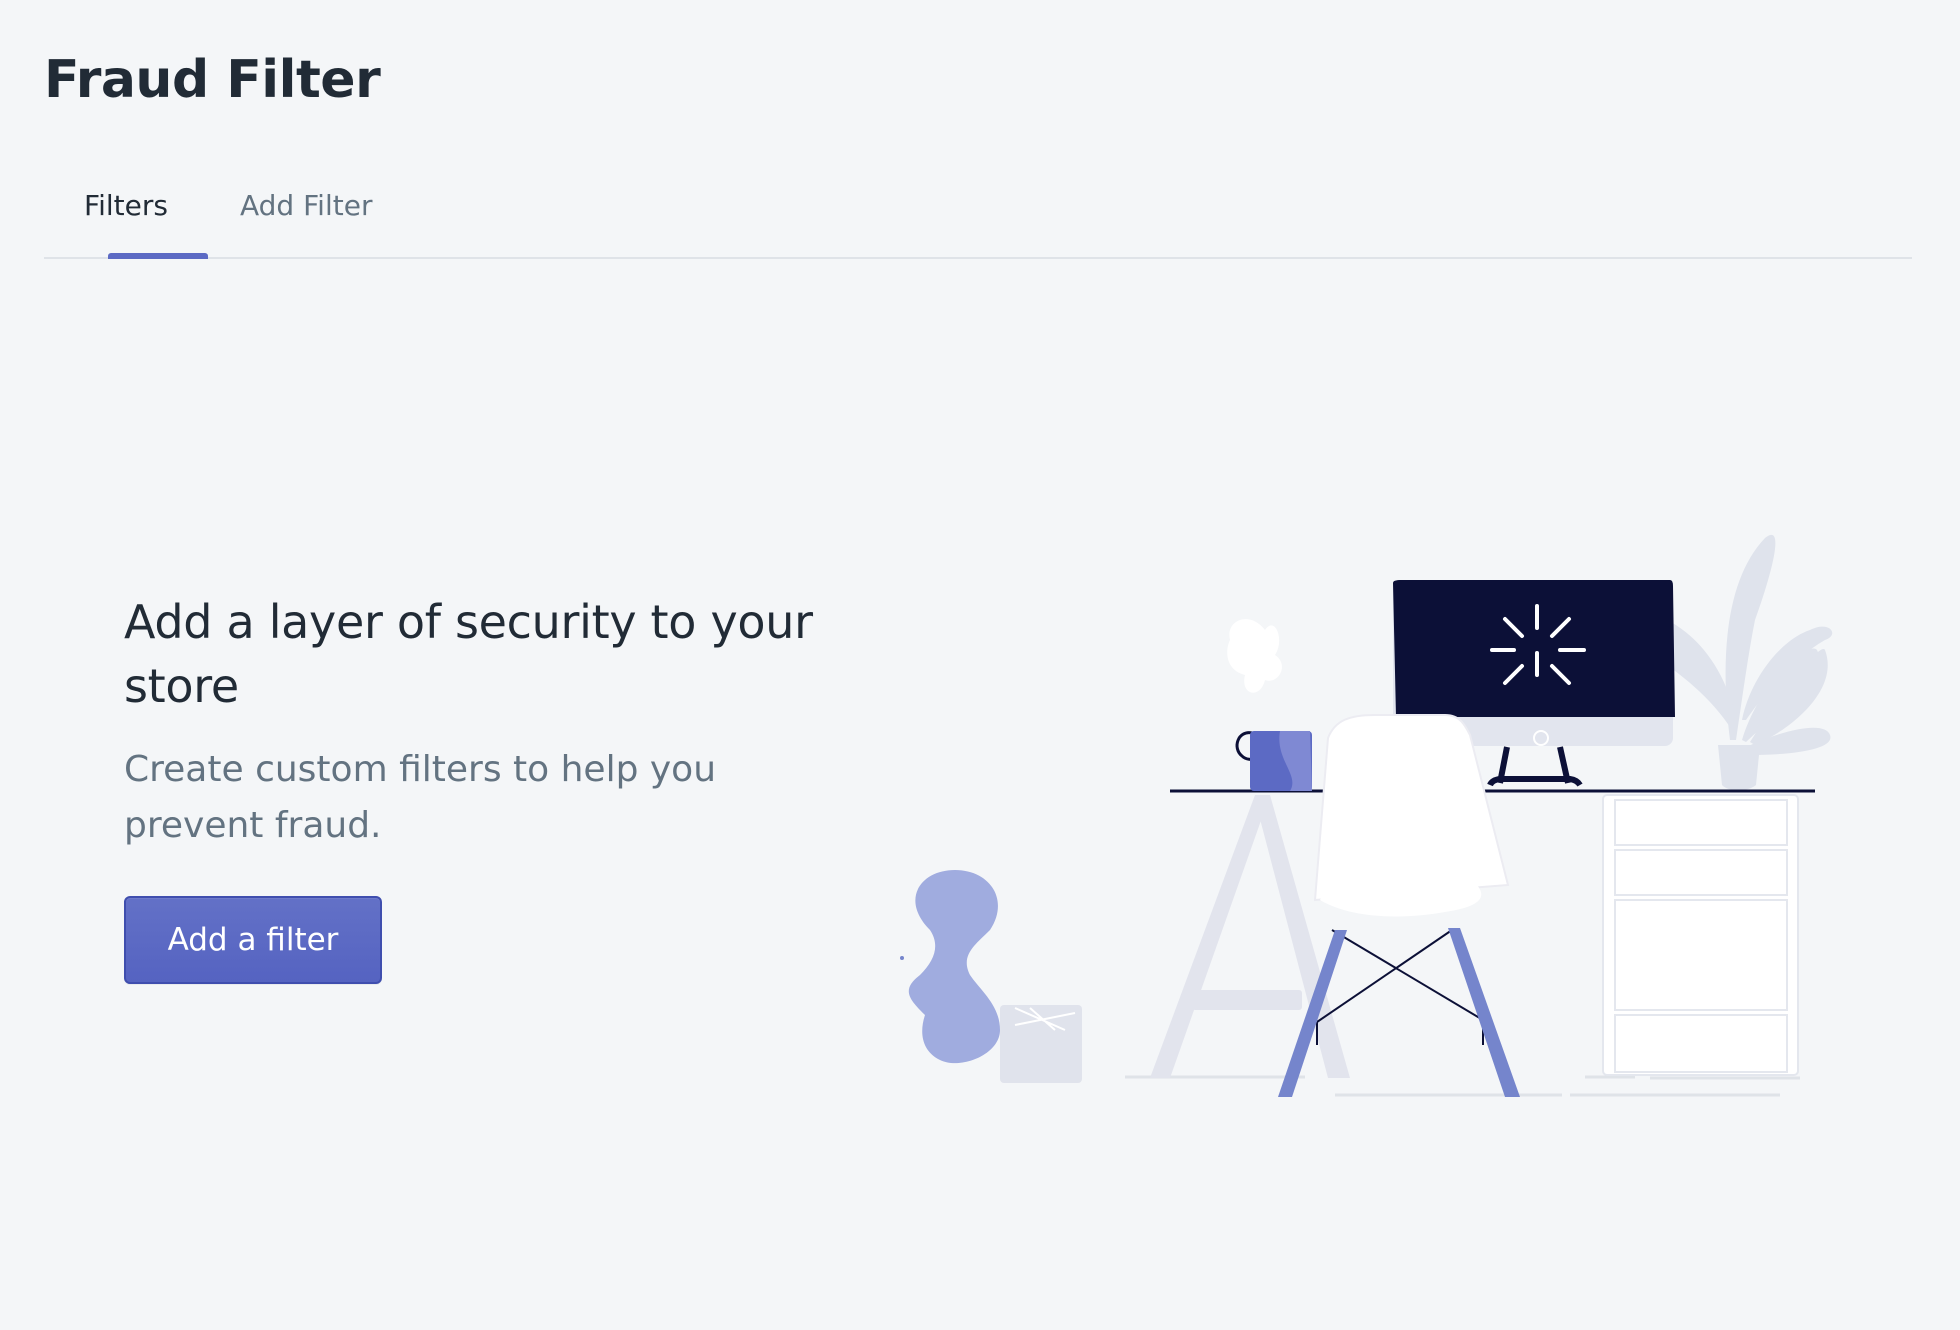 The image size is (1960, 1330). I want to click on tab-selected-indicator, so click(158, 256).